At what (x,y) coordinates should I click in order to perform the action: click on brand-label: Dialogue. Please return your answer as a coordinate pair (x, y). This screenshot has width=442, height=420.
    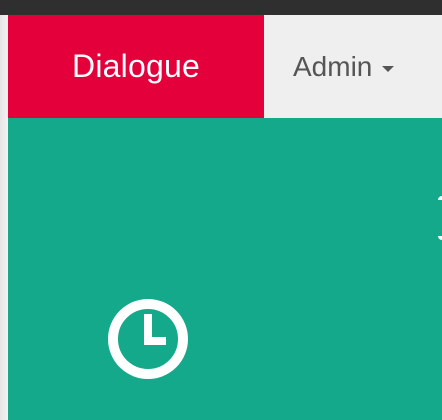
    Looking at the image, I should click on (136, 66).